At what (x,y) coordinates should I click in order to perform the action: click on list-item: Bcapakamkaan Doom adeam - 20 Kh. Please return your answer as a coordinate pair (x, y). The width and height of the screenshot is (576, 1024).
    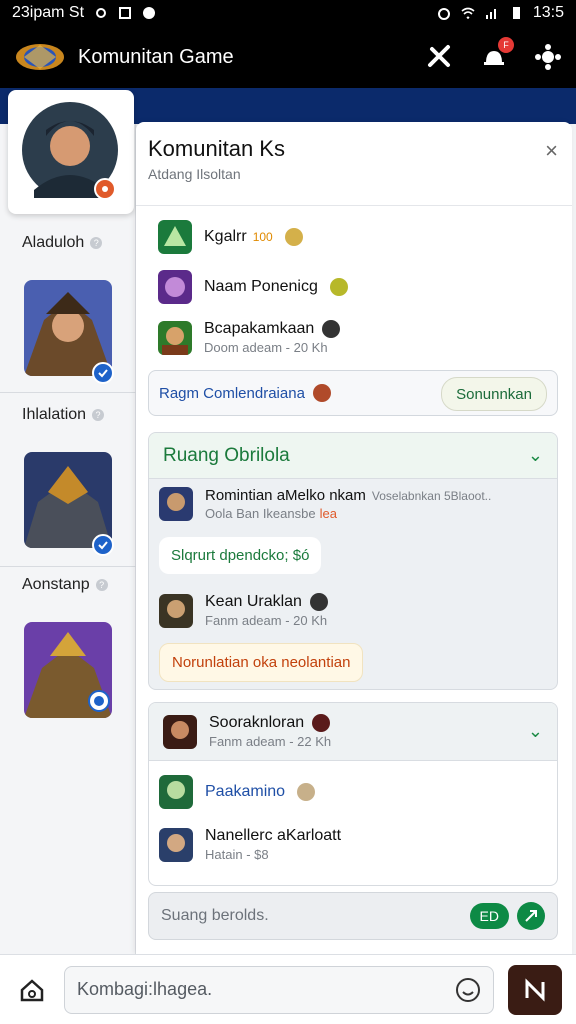
    Looking at the image, I should click on (249, 338).